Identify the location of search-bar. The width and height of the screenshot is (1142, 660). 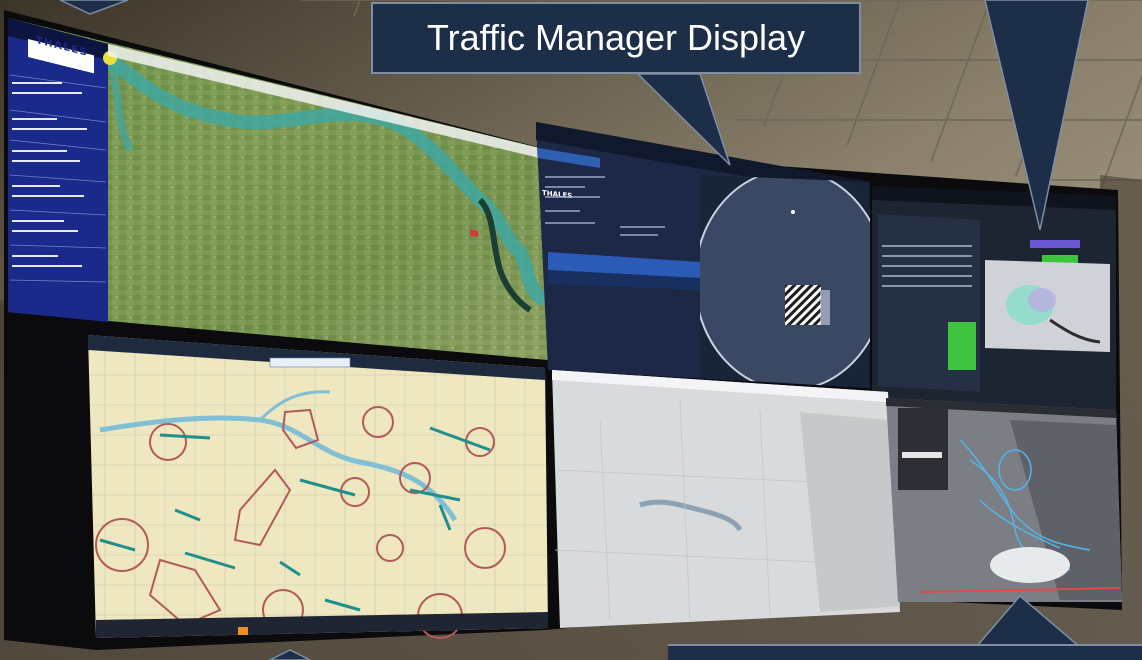
(310, 362).